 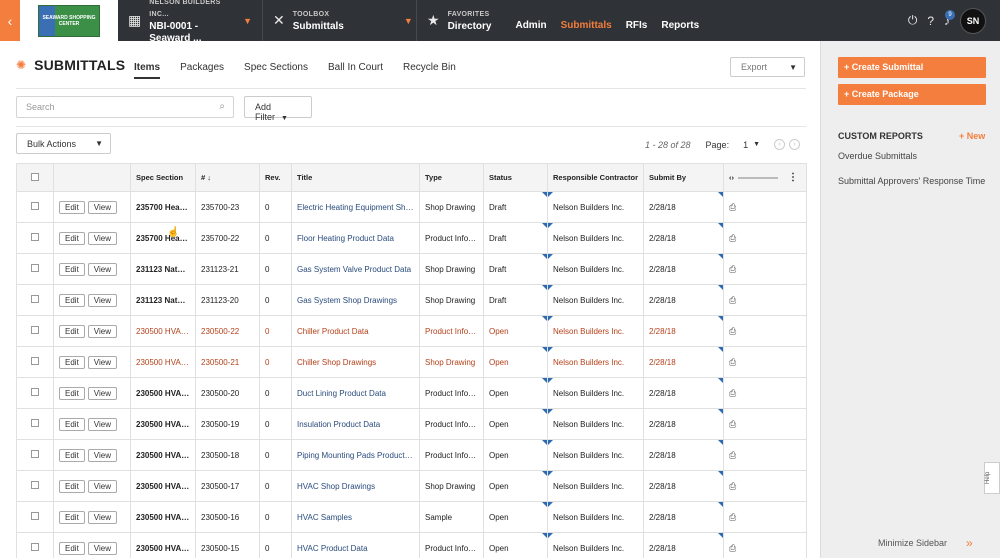 I want to click on nav-admin: Admin, so click(x=530, y=25).